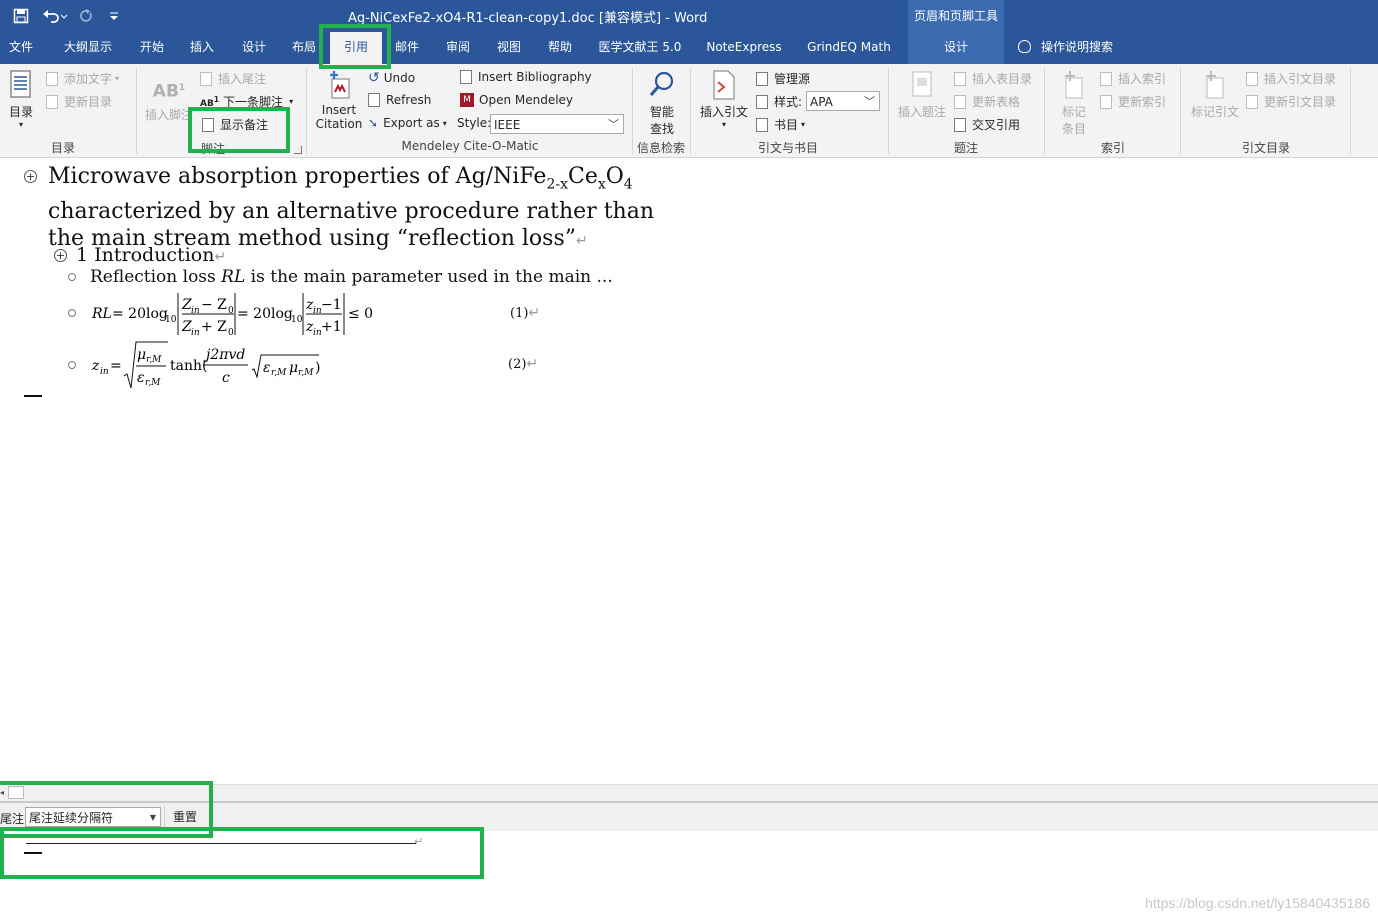 Image resolution: width=1378 pixels, height=919 pixels. Describe the element at coordinates (114, 16) in the screenshot. I see `customize-qat-icon` at that location.